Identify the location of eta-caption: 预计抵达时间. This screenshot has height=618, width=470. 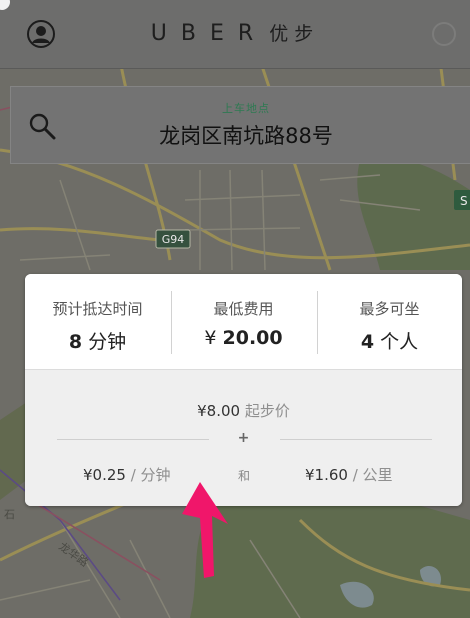
(97, 309).